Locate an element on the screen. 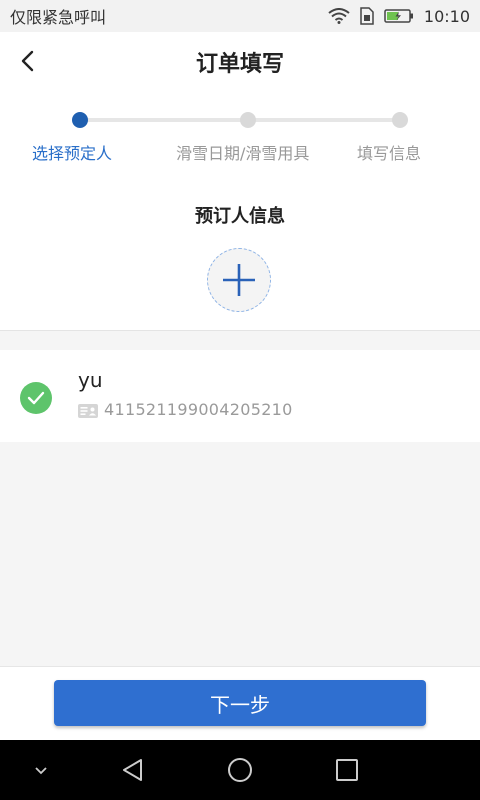 The image size is (480, 800). recents-square-icon is located at coordinates (347, 770).